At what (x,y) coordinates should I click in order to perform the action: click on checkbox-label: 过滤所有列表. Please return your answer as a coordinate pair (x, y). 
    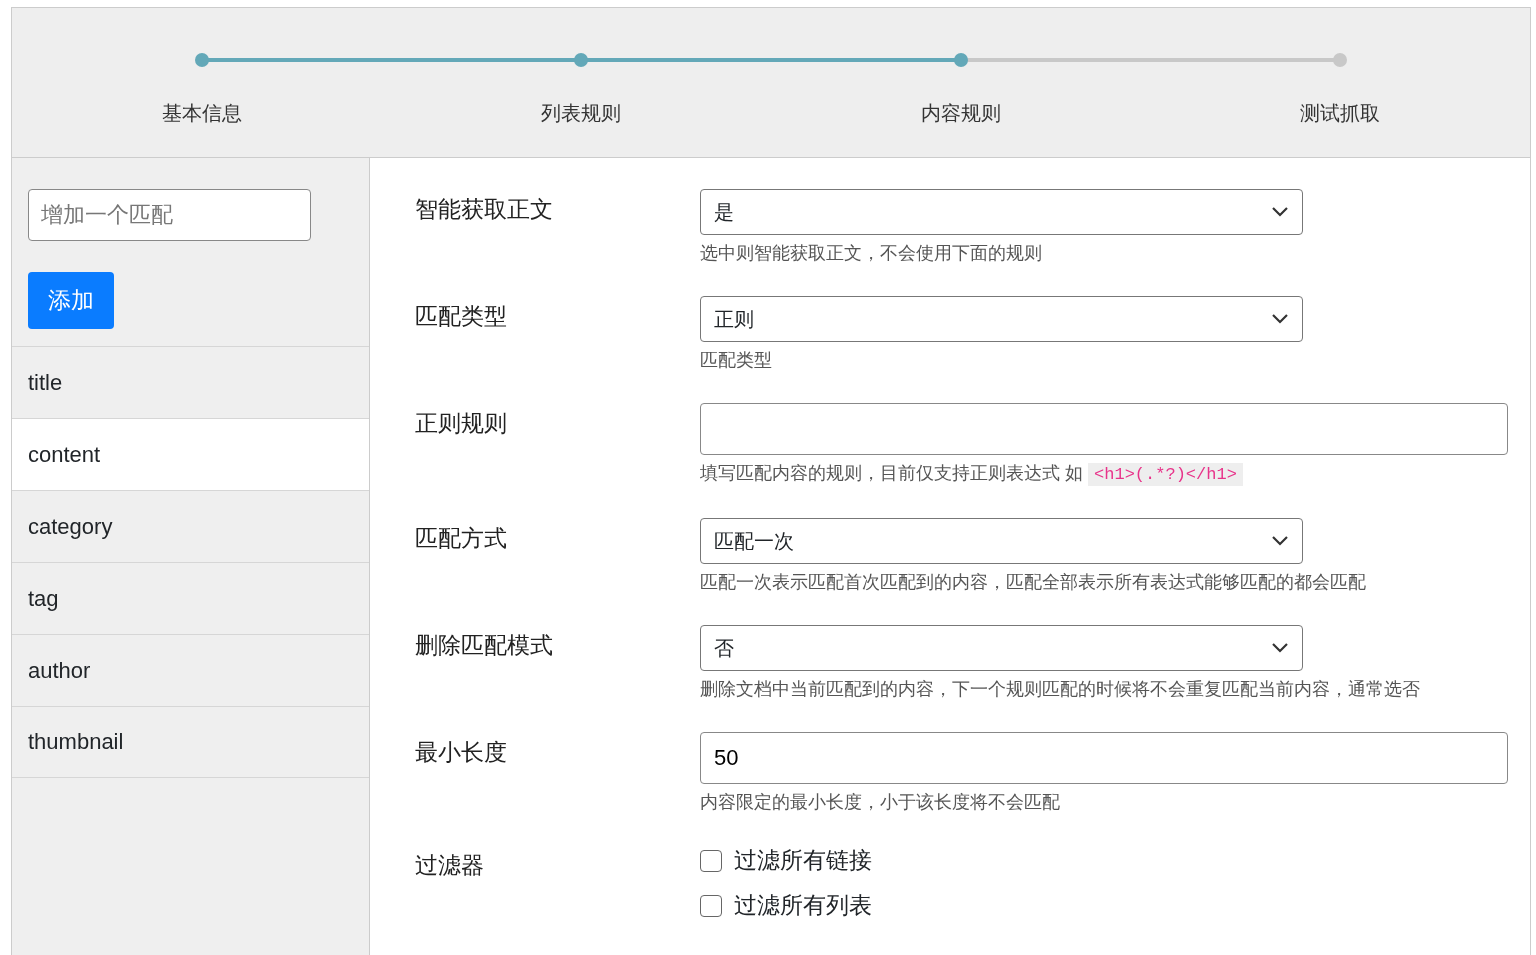
    Looking at the image, I should click on (803, 905).